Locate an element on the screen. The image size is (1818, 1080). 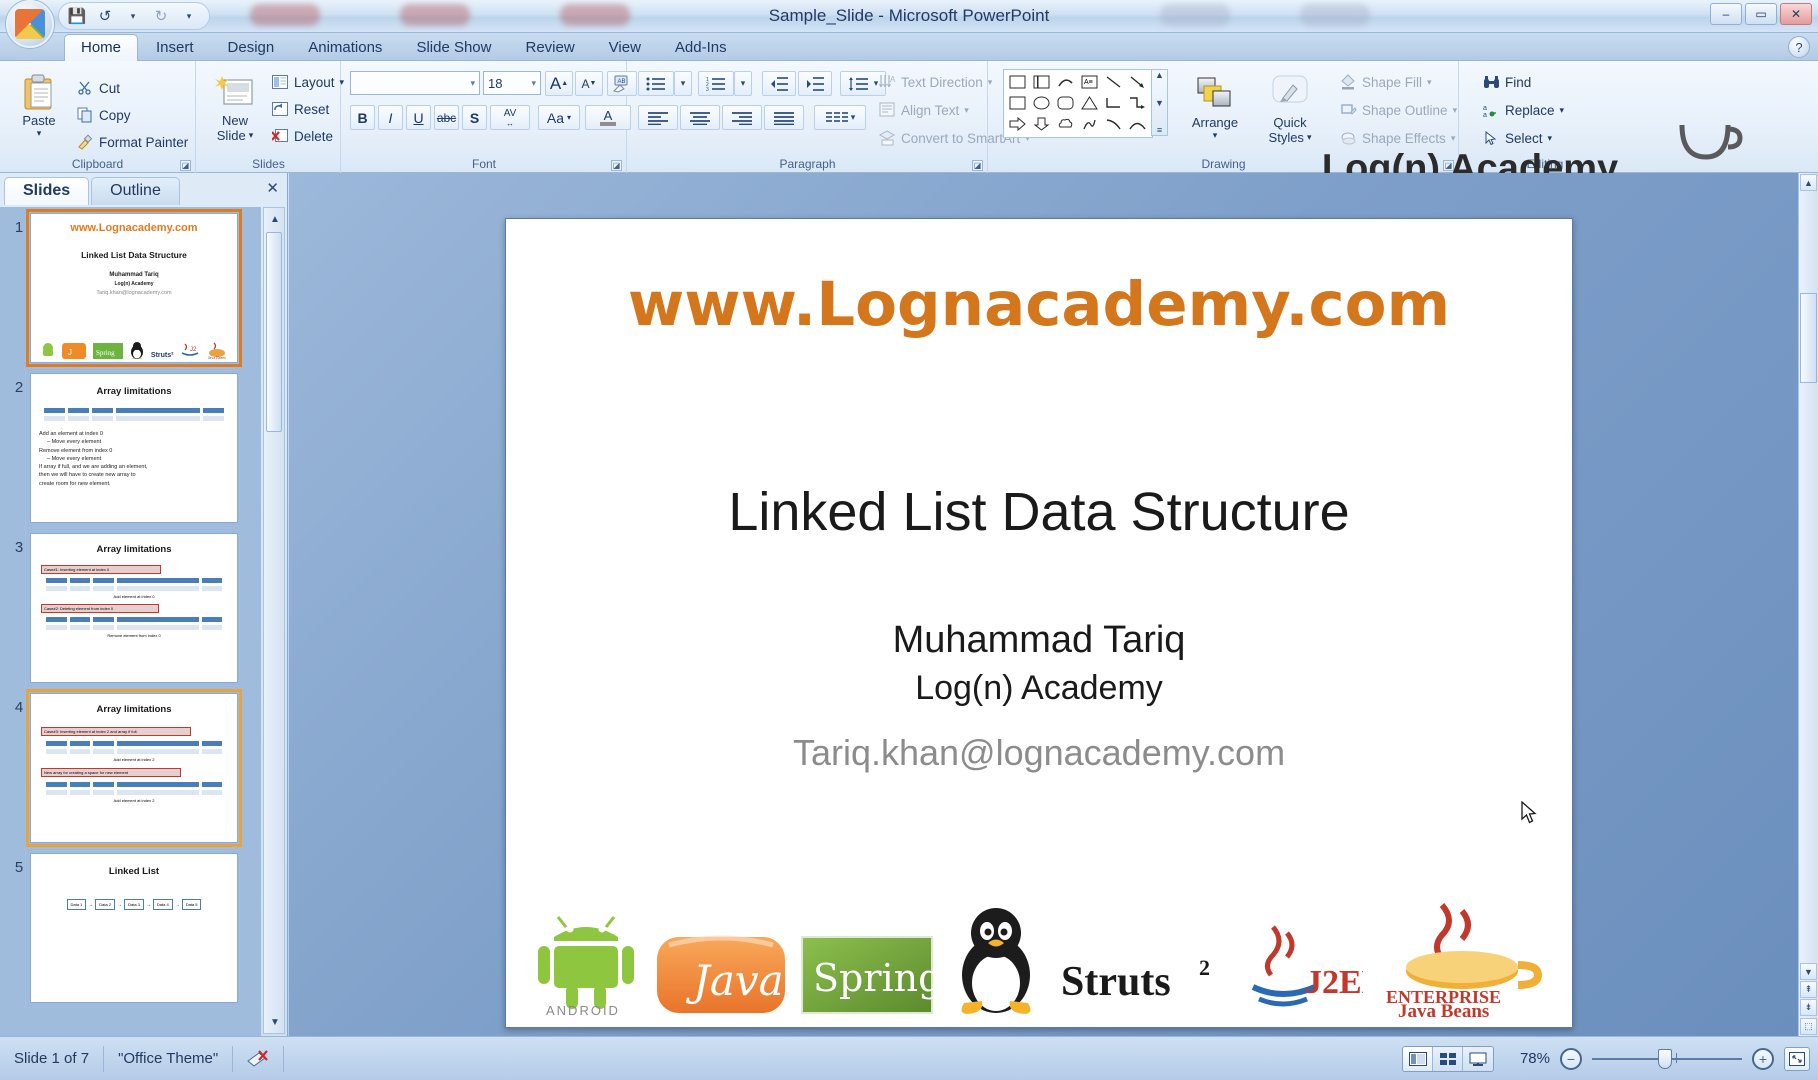
strikethrough-button: abc is located at coordinates (446, 117).